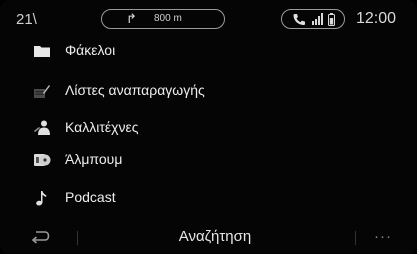  Describe the element at coordinates (208, 91) in the screenshot. I see `list-item-playlists: Λίστες αναπαραγωγής` at that location.